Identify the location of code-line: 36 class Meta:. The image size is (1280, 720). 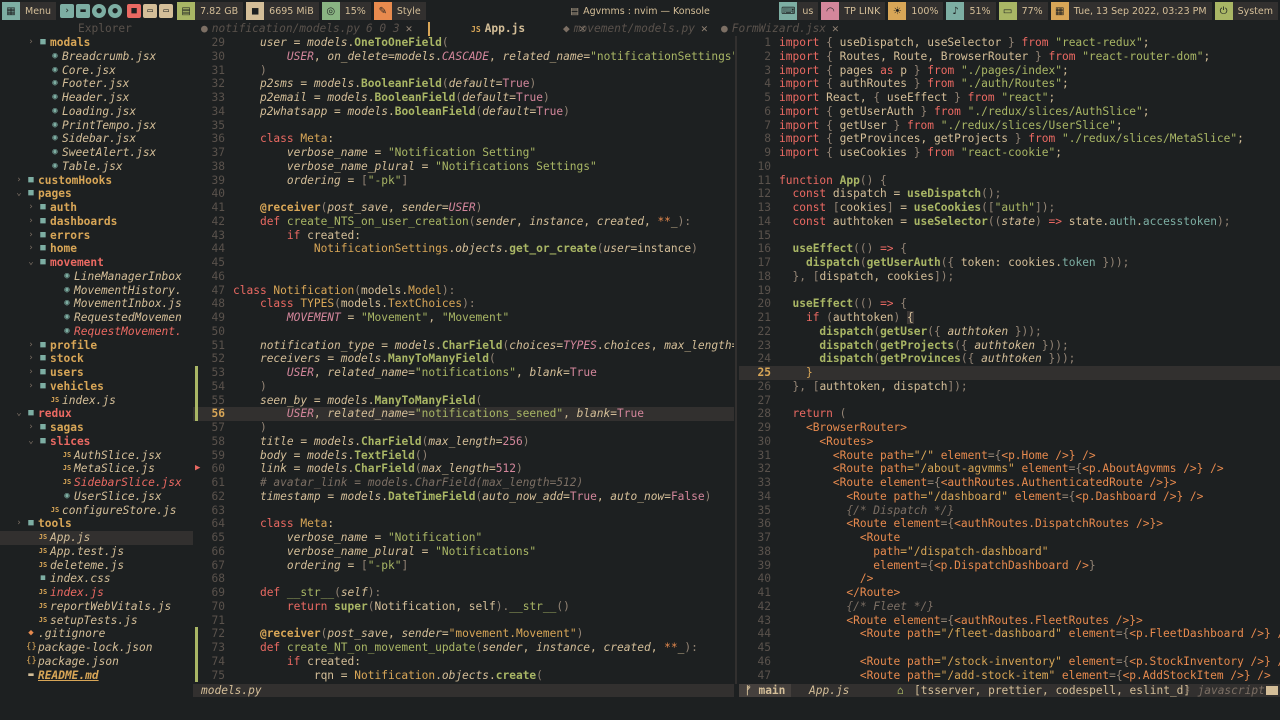
(463, 139).